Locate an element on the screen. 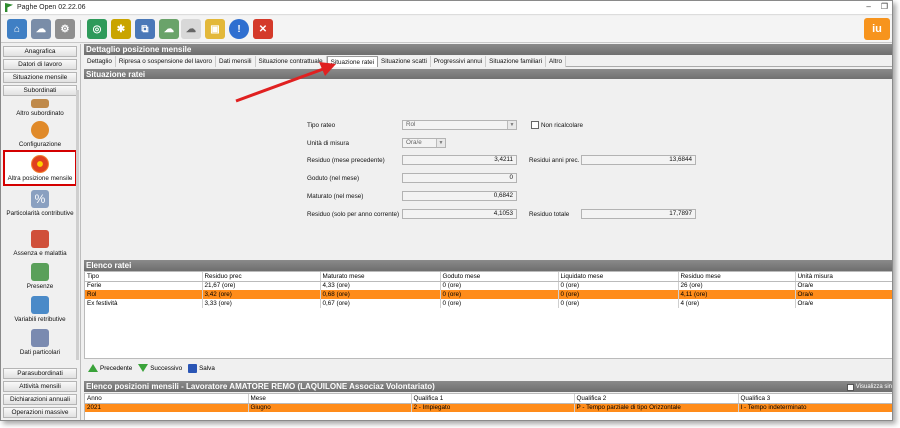  residuo-totale-field: 17,7897 is located at coordinates (638, 214).